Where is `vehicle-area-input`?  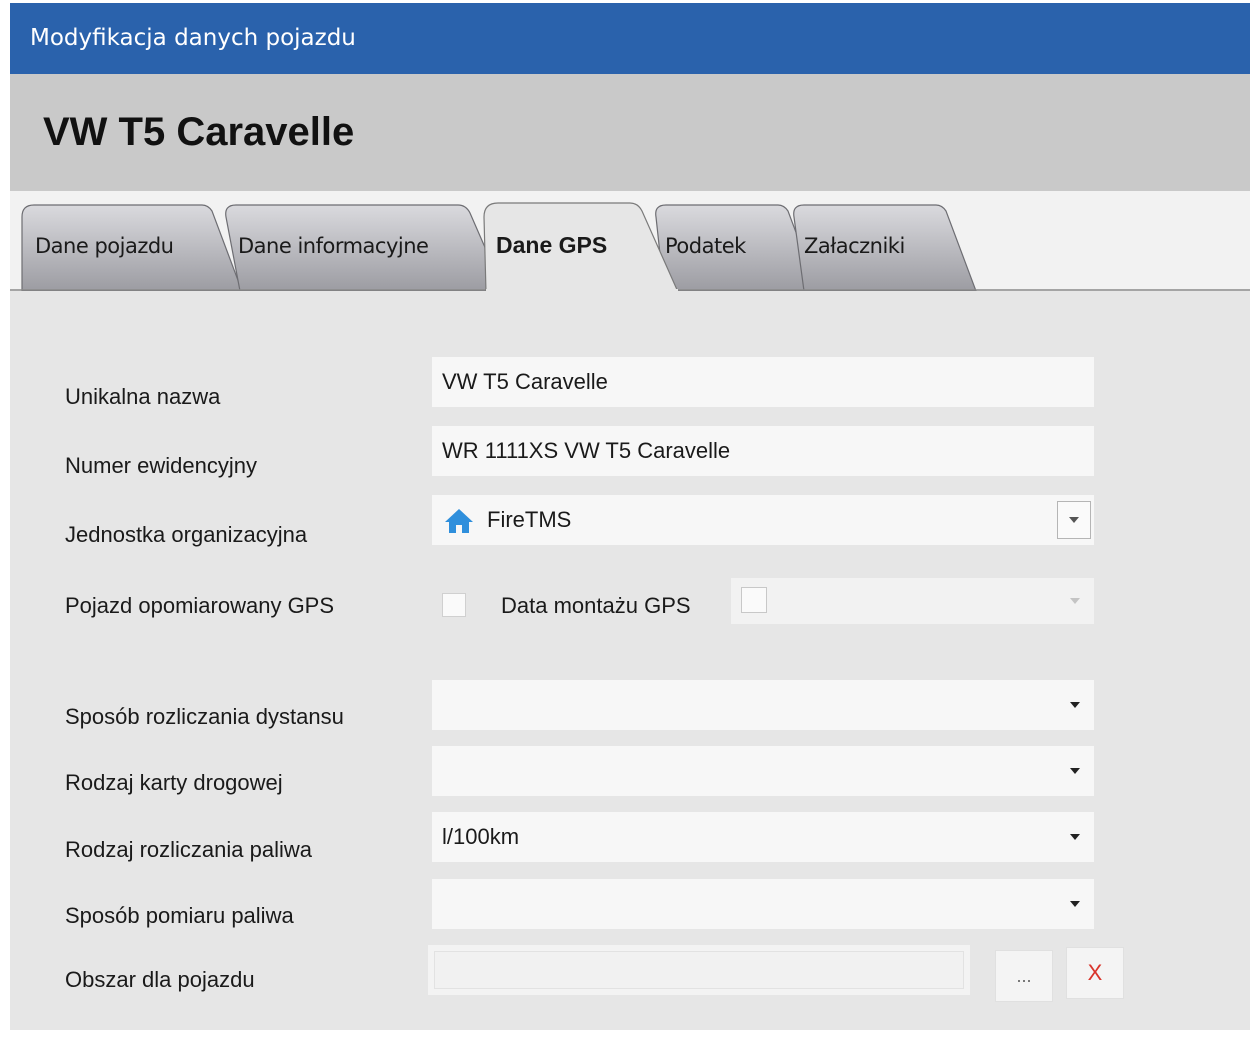
vehicle-area-input is located at coordinates (699, 970).